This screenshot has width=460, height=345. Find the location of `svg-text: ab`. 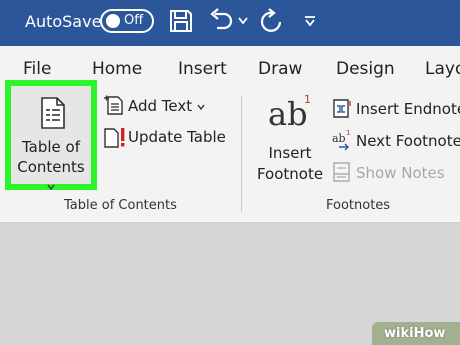

svg-text: ab is located at coordinates (339, 138).